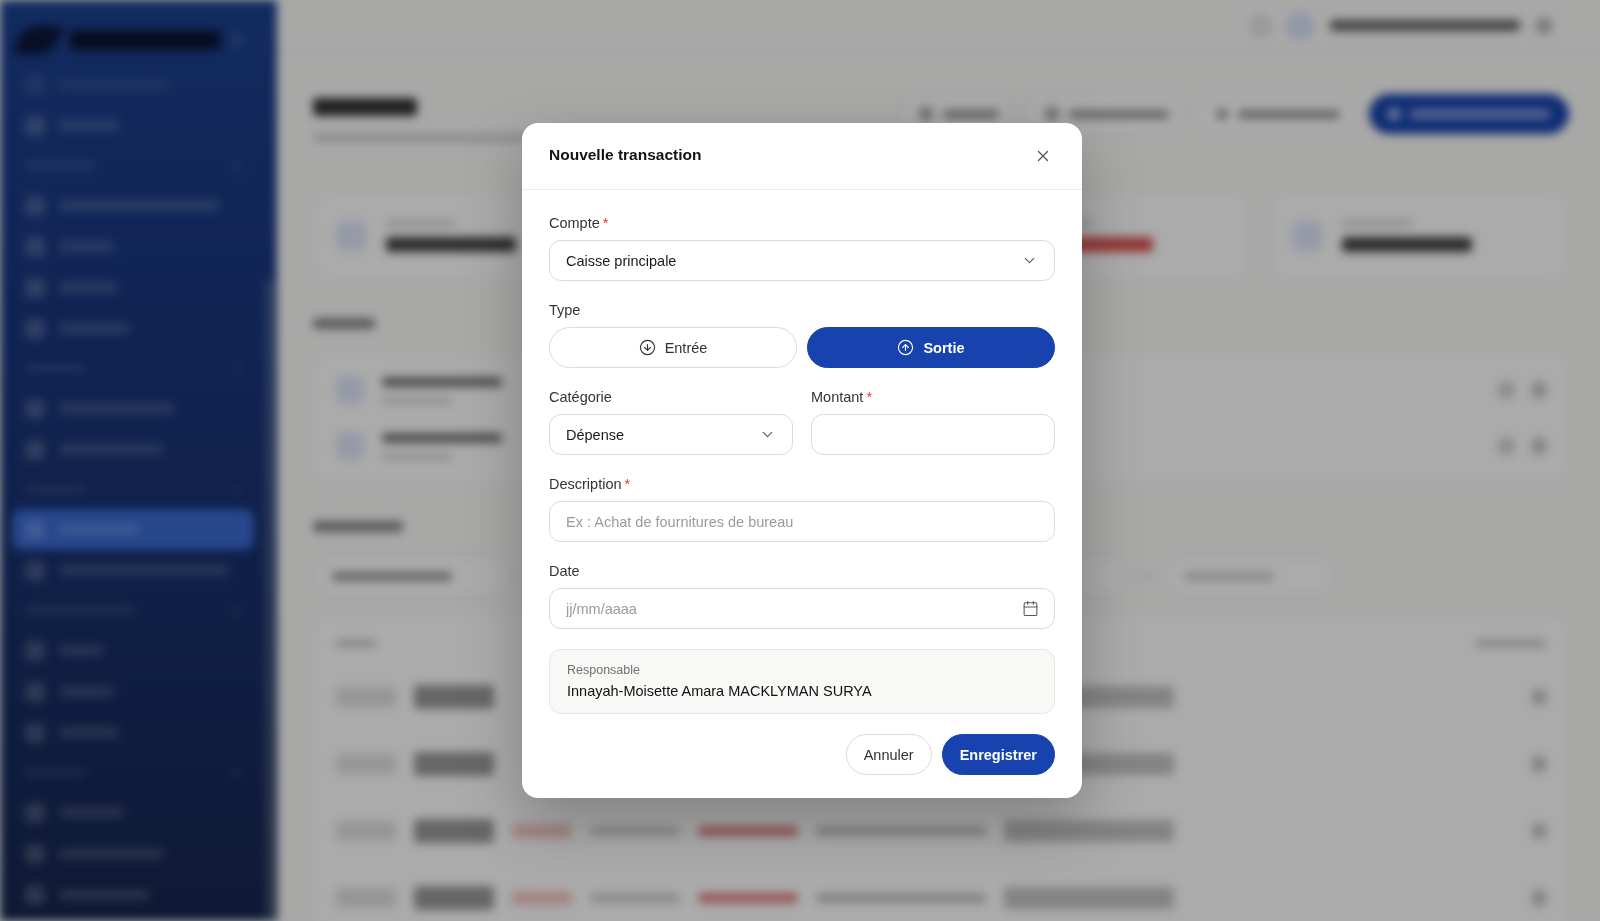  What do you see at coordinates (802, 521) in the screenshot?
I see `description-input: Ex : Achat de fournitures de bureau` at bounding box center [802, 521].